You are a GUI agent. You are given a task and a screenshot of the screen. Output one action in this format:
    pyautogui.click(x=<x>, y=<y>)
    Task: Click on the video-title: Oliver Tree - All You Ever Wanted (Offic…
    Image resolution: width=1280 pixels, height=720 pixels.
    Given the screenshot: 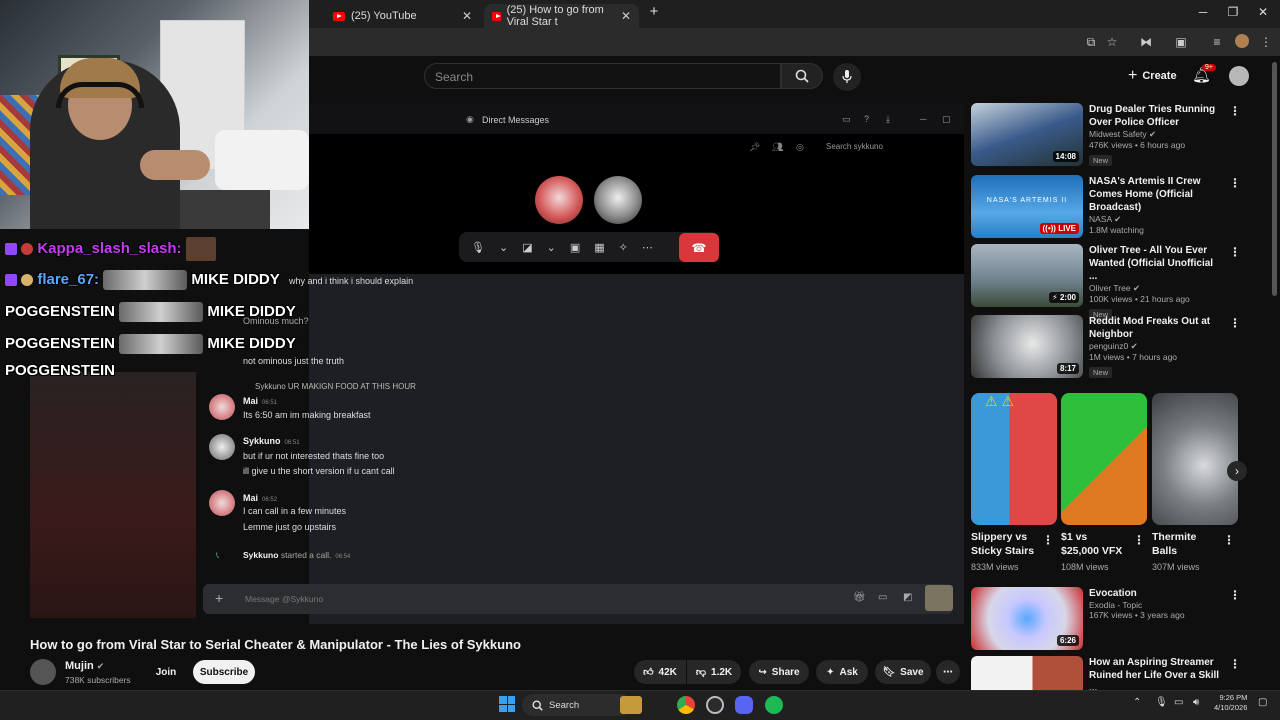 What is the action you would take?
    pyautogui.click(x=1156, y=263)
    